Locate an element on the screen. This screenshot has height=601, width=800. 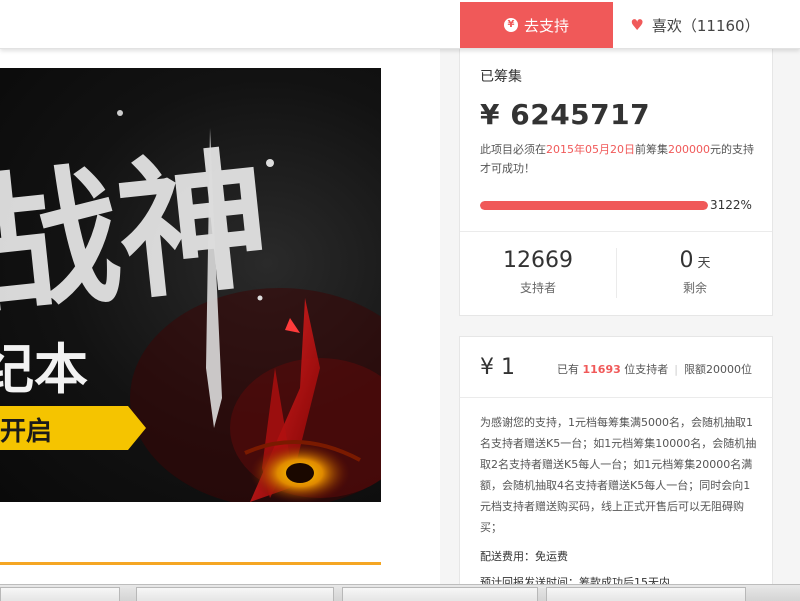
tier-limit: 限额20000位 is located at coordinates (718, 369).